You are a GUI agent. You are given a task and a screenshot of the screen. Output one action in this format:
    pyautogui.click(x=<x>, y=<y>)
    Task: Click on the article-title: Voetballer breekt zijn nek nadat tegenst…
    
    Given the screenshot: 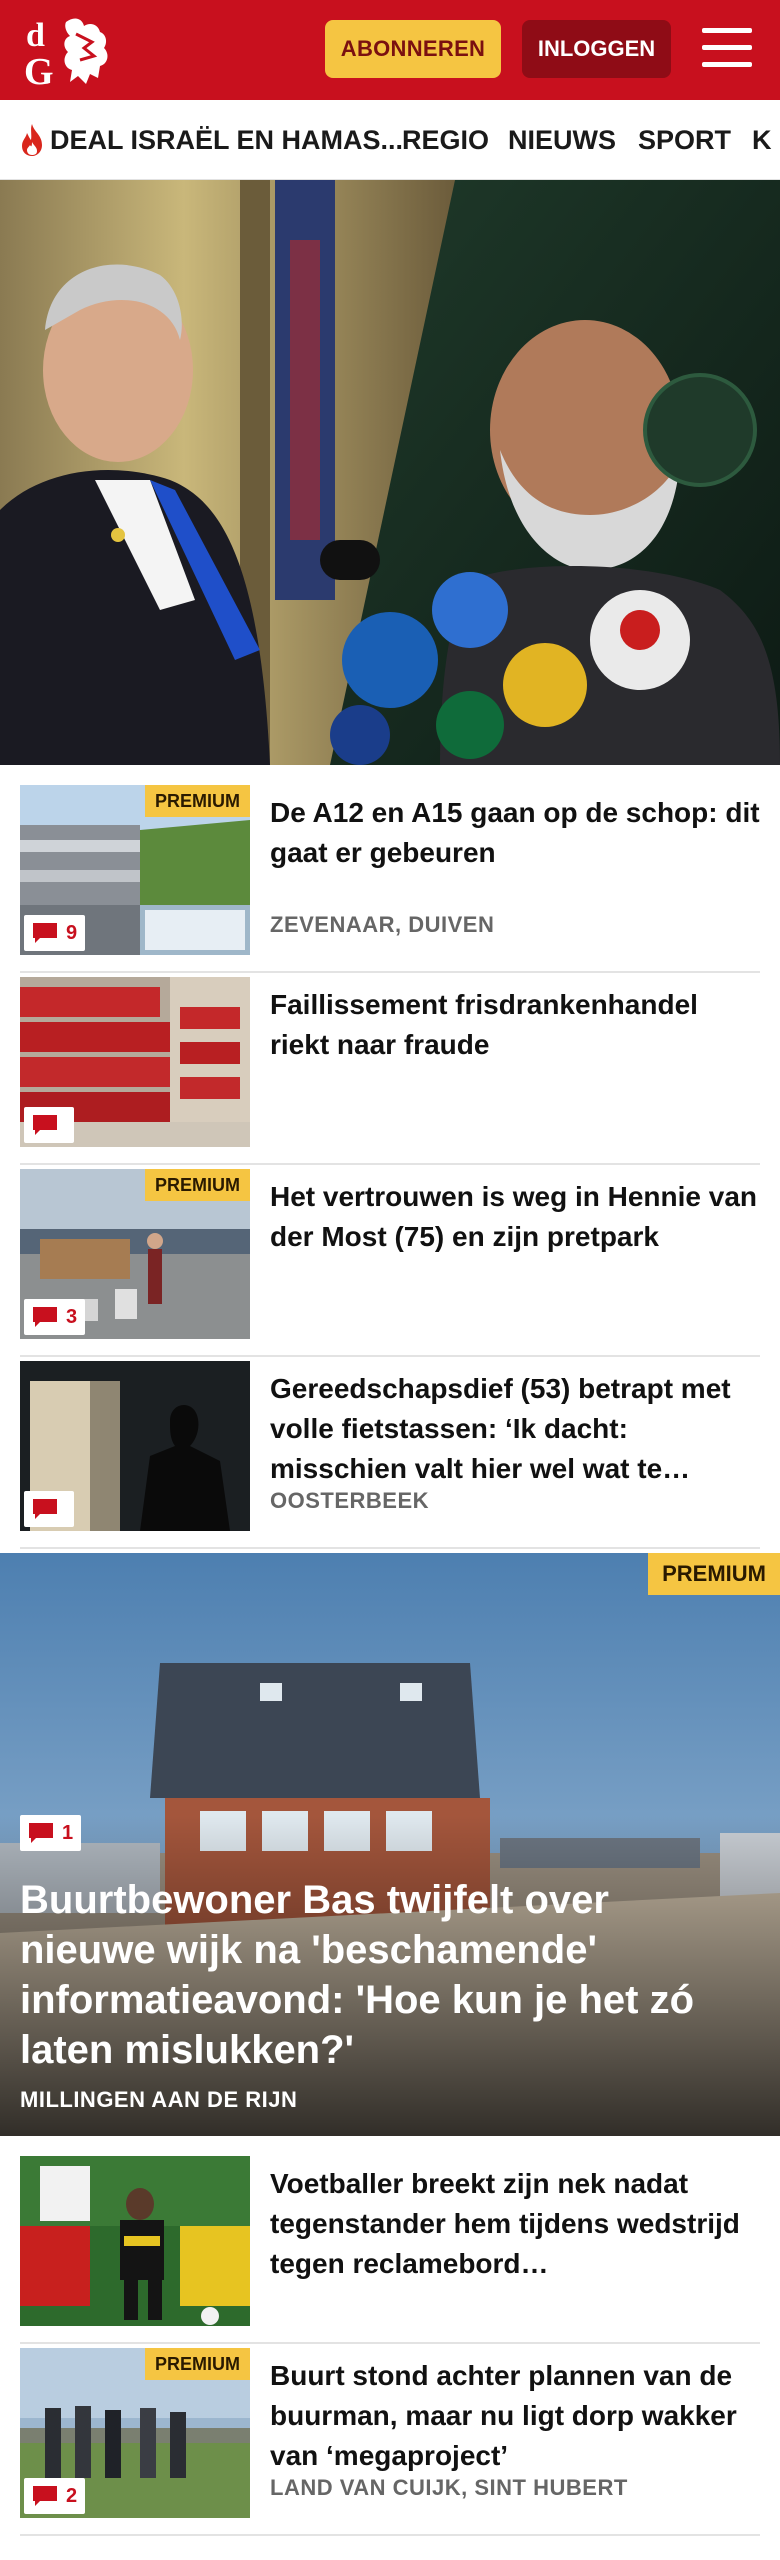 What is the action you would take?
    pyautogui.click(x=515, y=2224)
    